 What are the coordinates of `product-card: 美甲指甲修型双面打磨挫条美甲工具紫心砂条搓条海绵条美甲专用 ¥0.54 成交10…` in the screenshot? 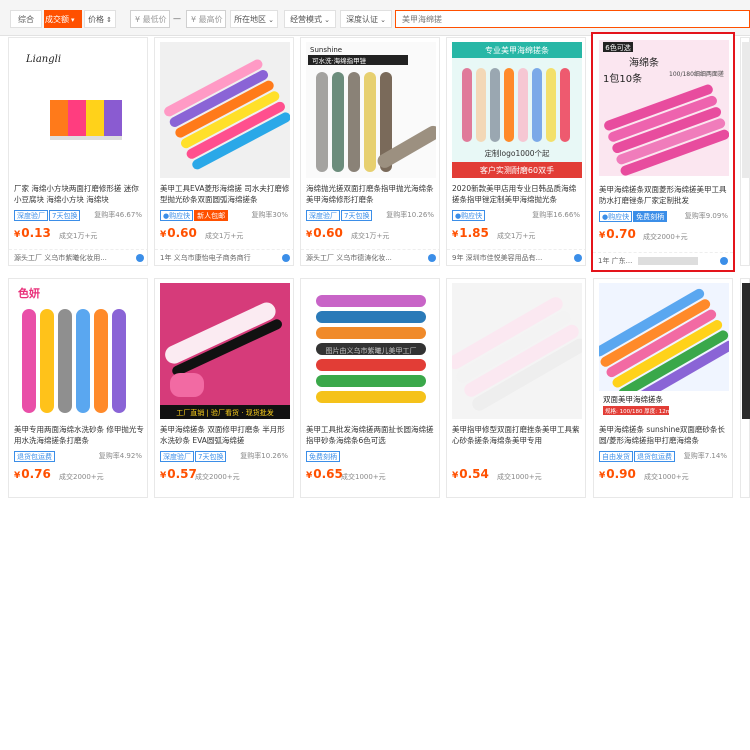 It's located at (516, 388).